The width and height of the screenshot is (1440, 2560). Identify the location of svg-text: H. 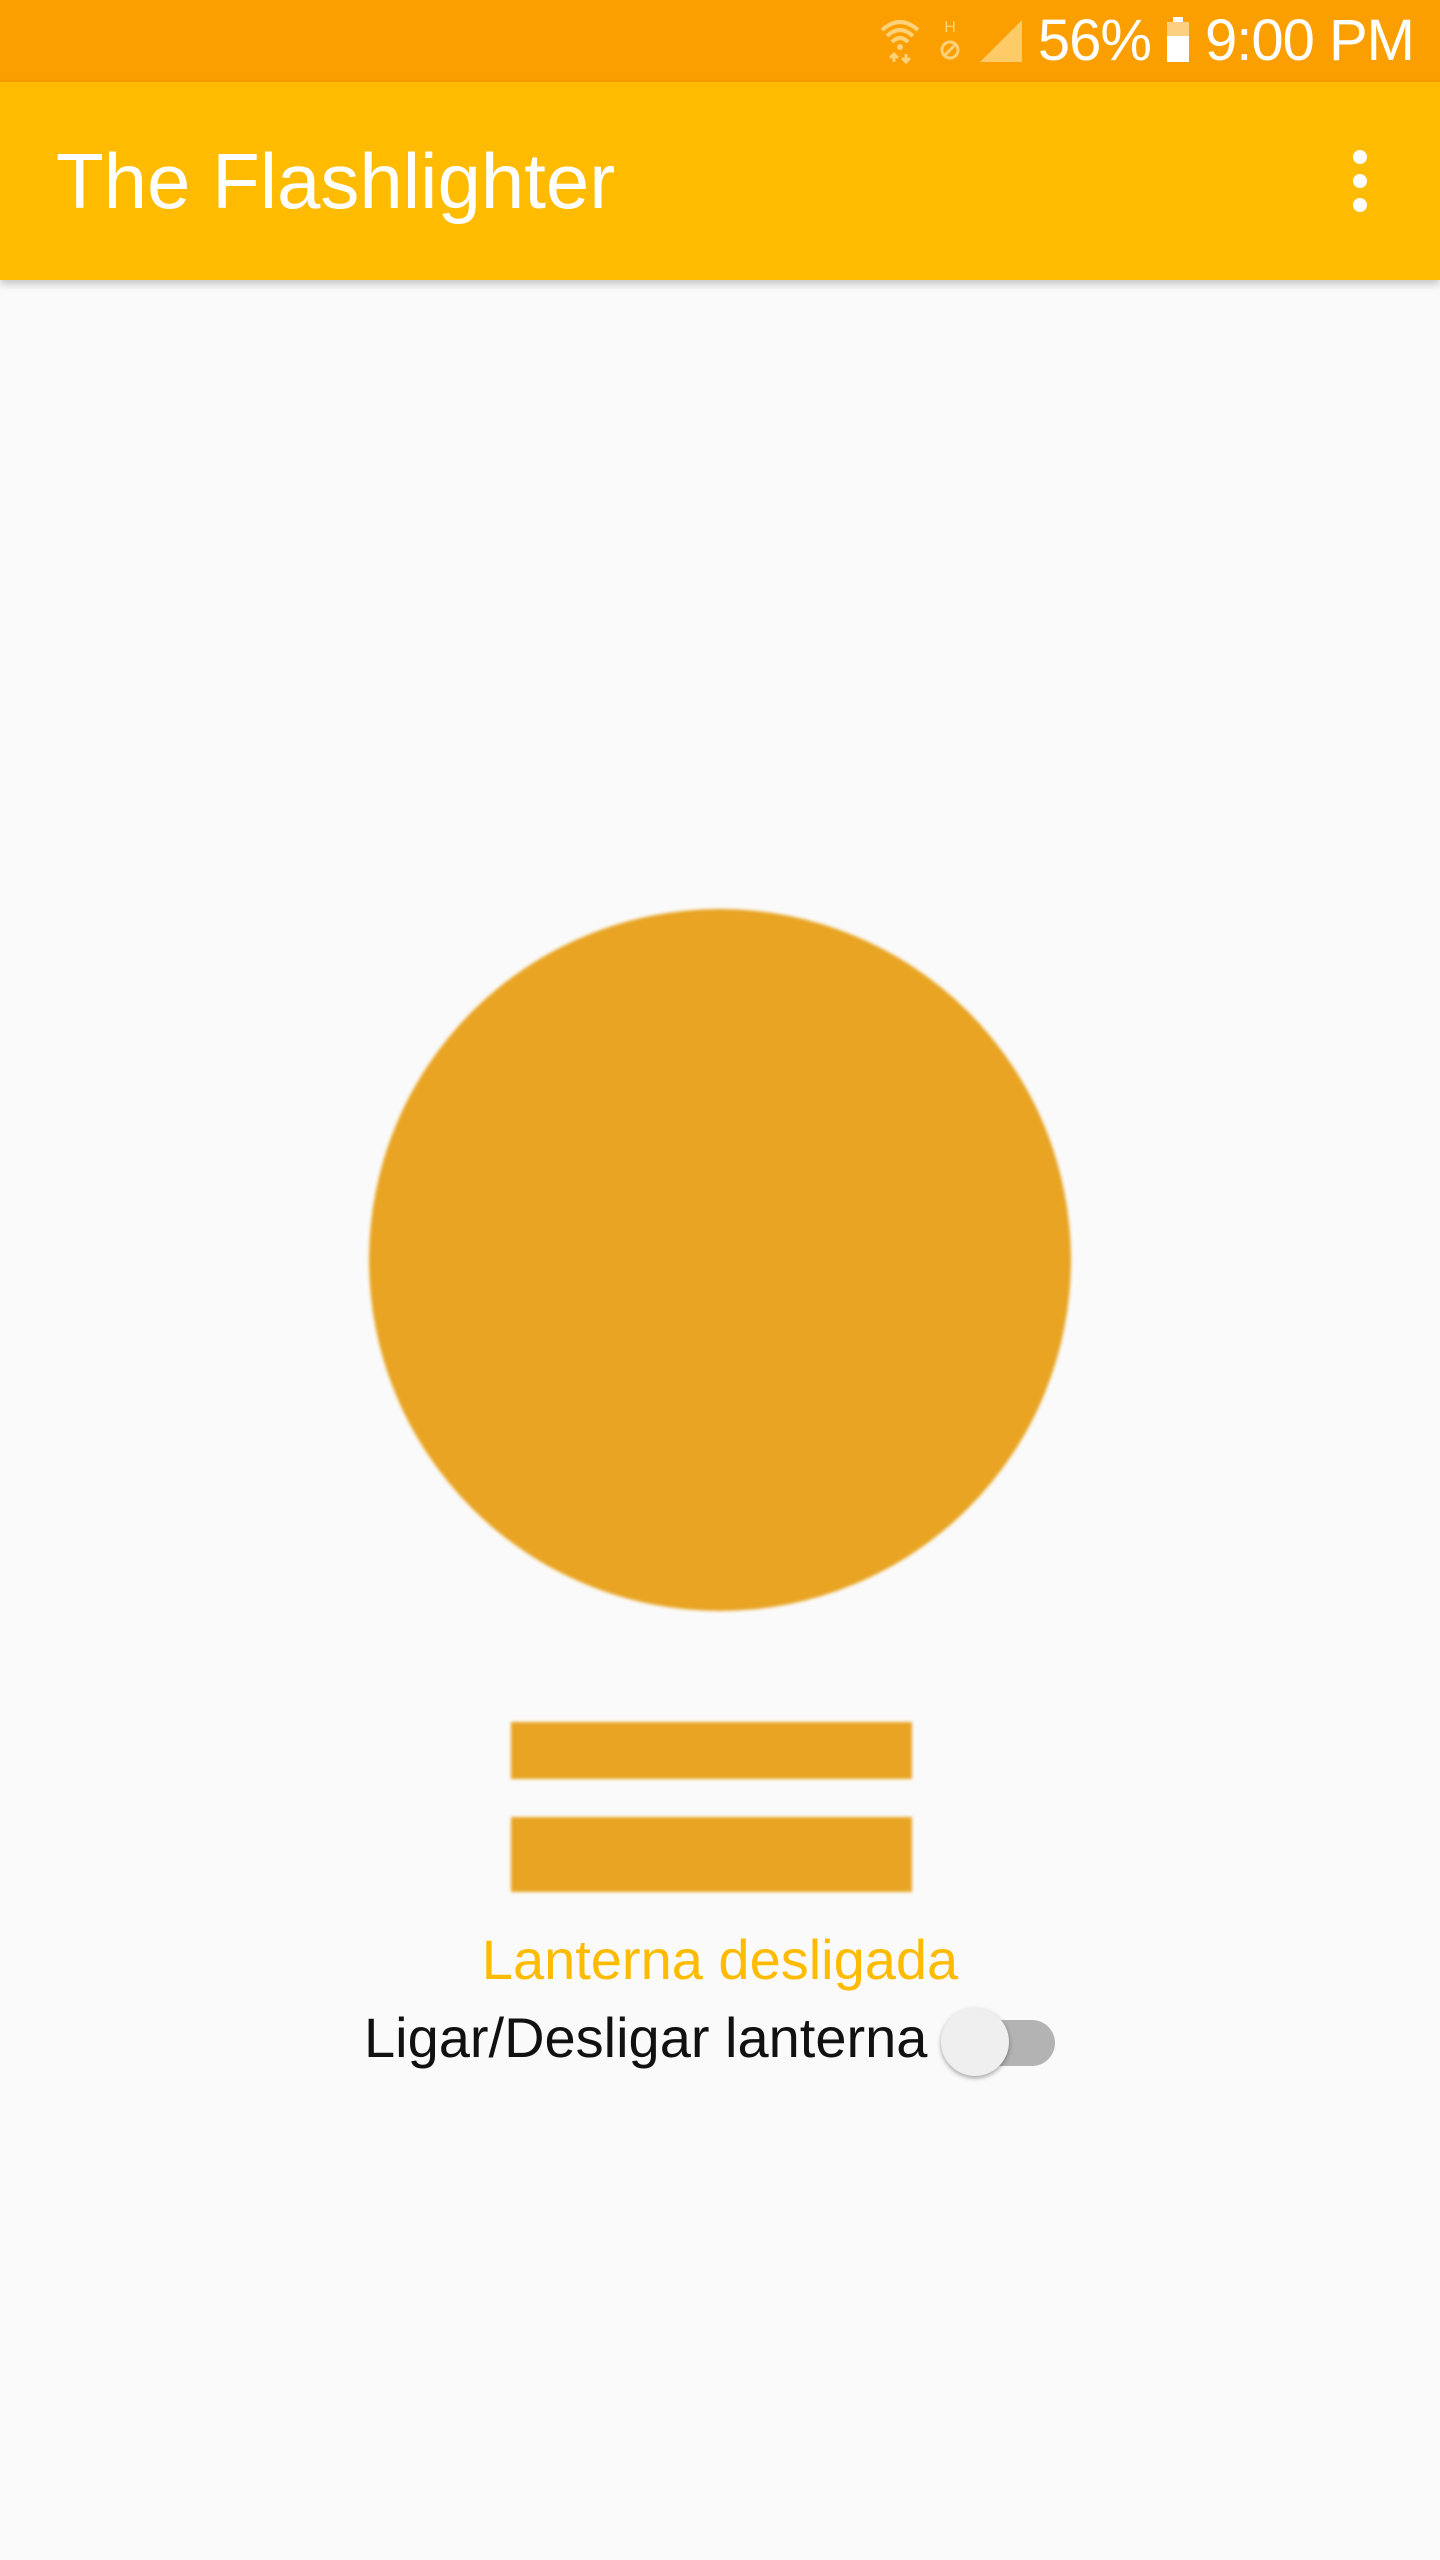
(950, 27).